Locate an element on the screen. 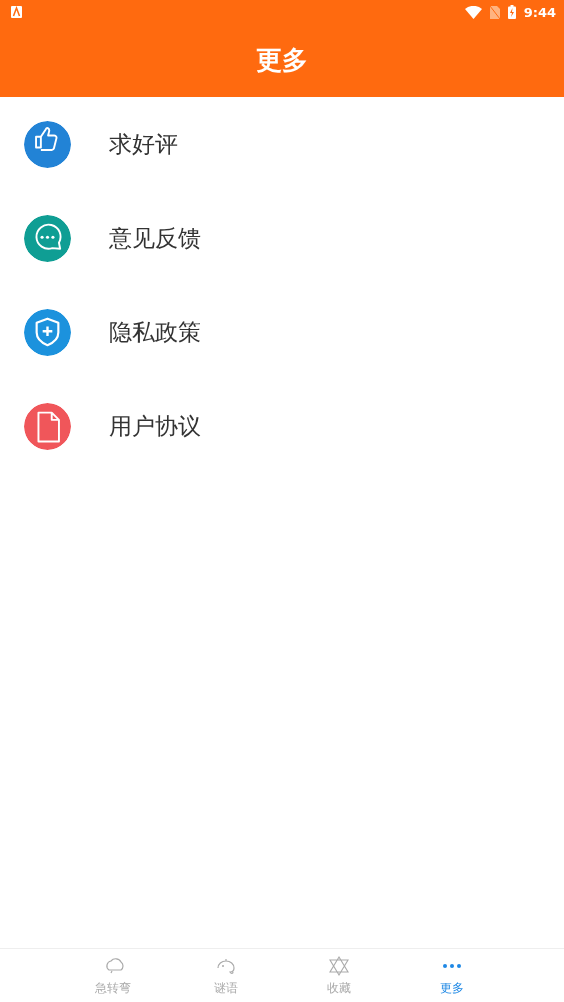 Image resolution: width=564 pixels, height=1002 pixels. star-icon is located at coordinates (338, 966).